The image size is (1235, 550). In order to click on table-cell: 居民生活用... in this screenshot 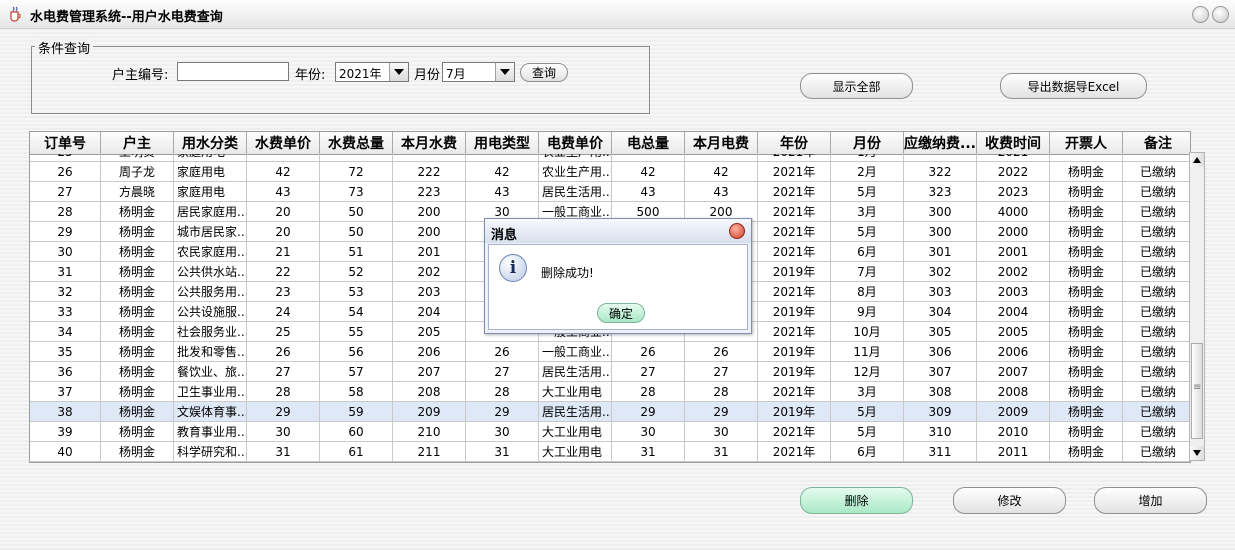, I will do `click(575, 192)`.